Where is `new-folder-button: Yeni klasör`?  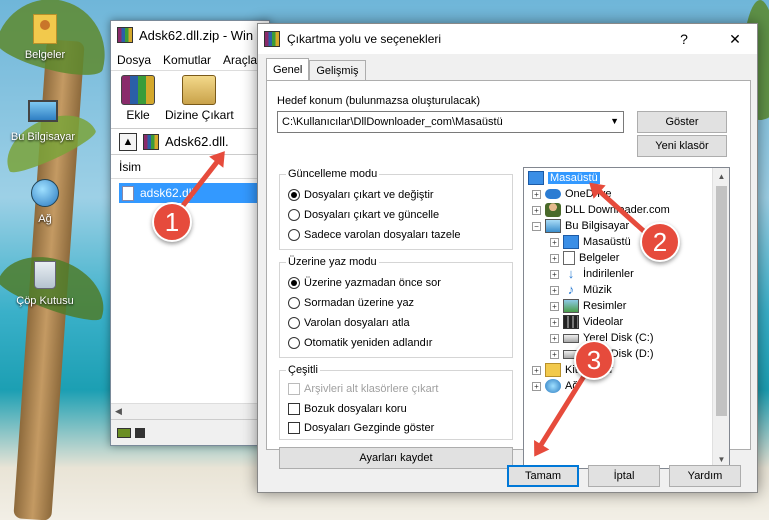
new-folder-button: Yeni klasör is located at coordinates (682, 146).